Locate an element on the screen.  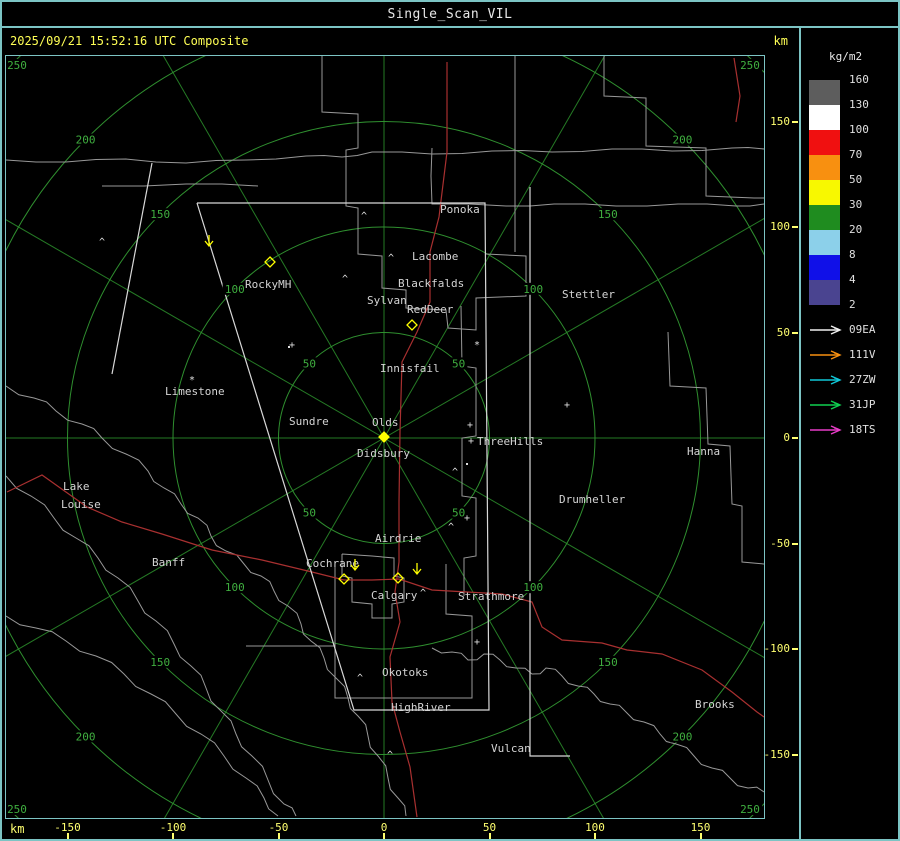
scan-timestamp: 2025/09/21 15:52:16 UTC Composite is located at coordinates (129, 41).